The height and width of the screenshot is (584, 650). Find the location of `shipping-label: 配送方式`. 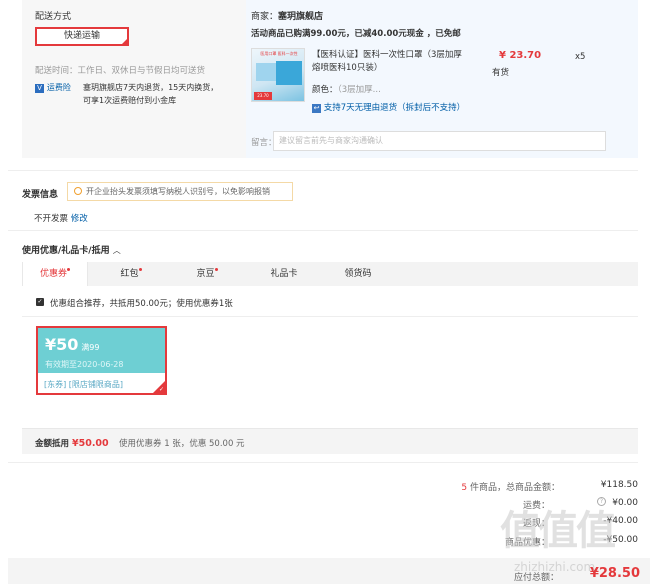

shipping-label: 配送方式 is located at coordinates (53, 17).